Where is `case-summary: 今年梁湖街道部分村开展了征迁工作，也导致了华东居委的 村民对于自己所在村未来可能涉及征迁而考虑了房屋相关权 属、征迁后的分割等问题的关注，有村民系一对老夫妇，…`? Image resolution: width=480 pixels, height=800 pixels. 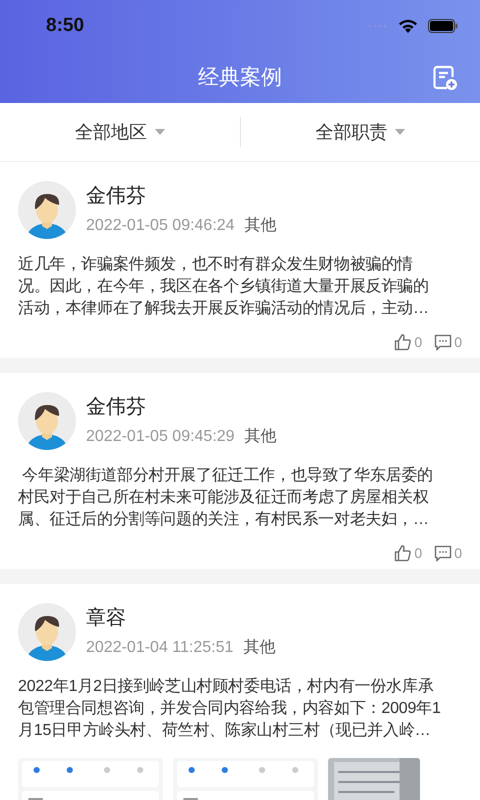 case-summary: 今年梁湖街道部分村开展了征迁工作，也导致了华东居委的 村民对于自己所在村未来可能涉及征迁而考虑了房屋相关权 属、征迁后的分割等问题的关注，有村民系一对老夫妇，… is located at coordinates (226, 498).